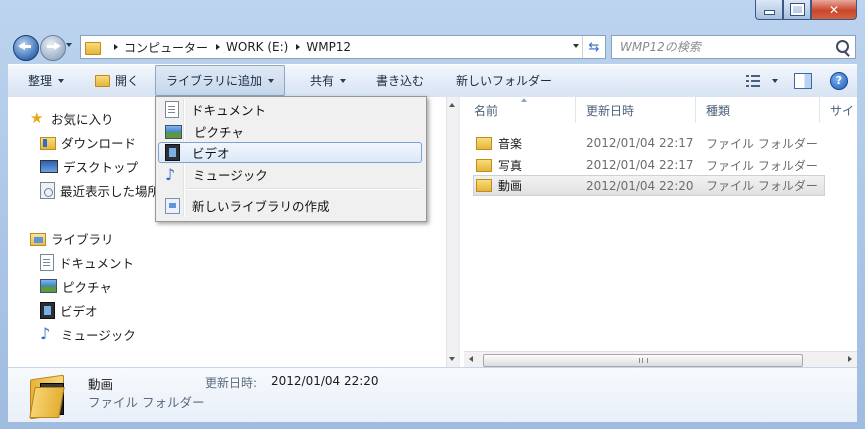 This screenshot has width=865, height=429. Describe the element at coordinates (290, 205) in the screenshot. I see `menu-item-create-library: 新しいライブラリの作成` at that location.